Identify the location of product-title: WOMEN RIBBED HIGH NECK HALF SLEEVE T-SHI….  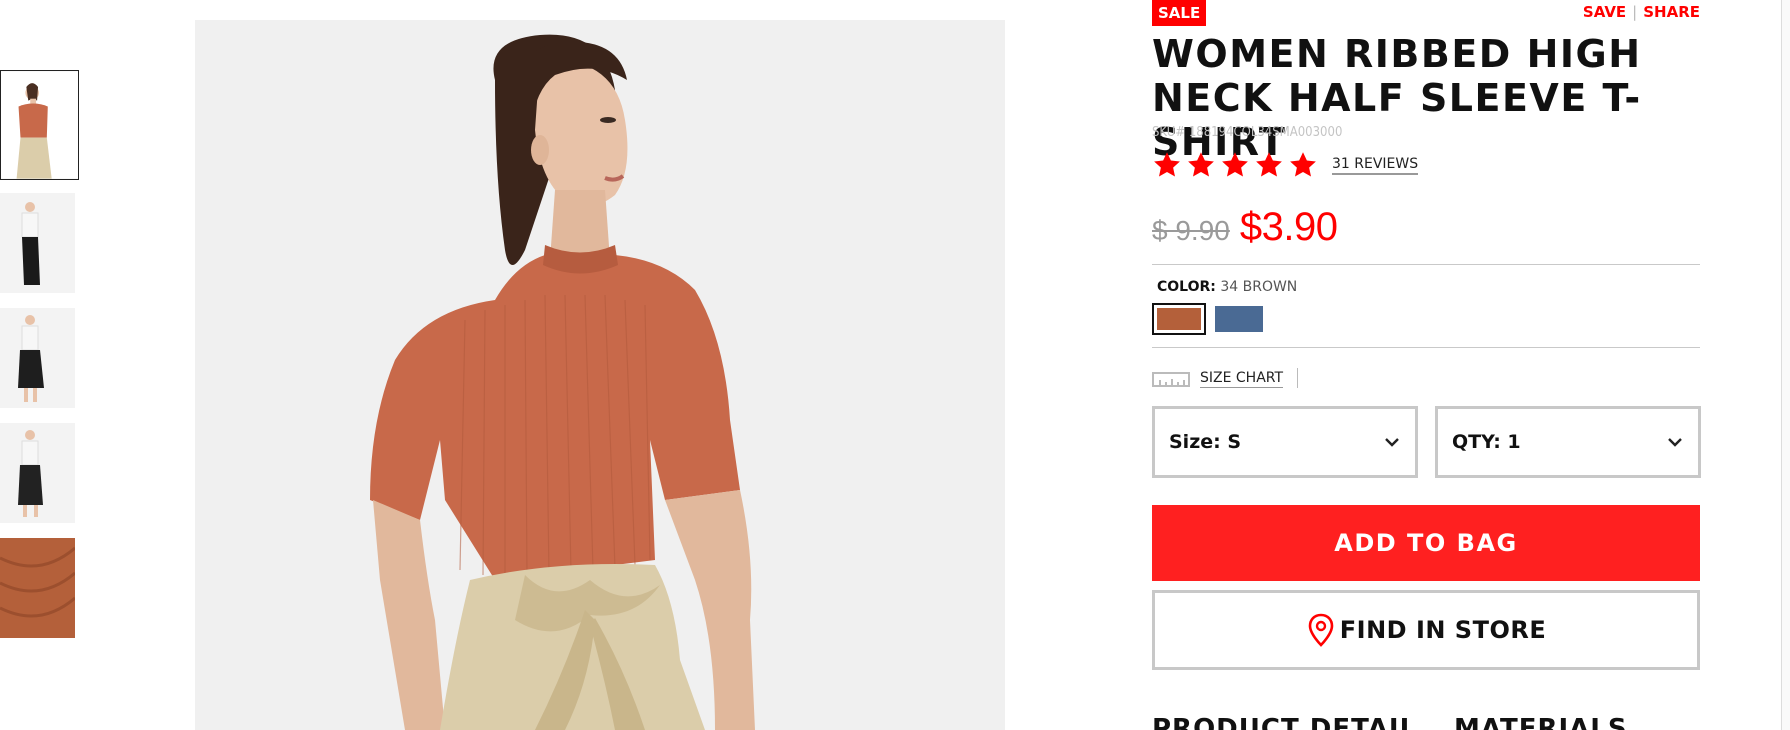
(1397, 98).